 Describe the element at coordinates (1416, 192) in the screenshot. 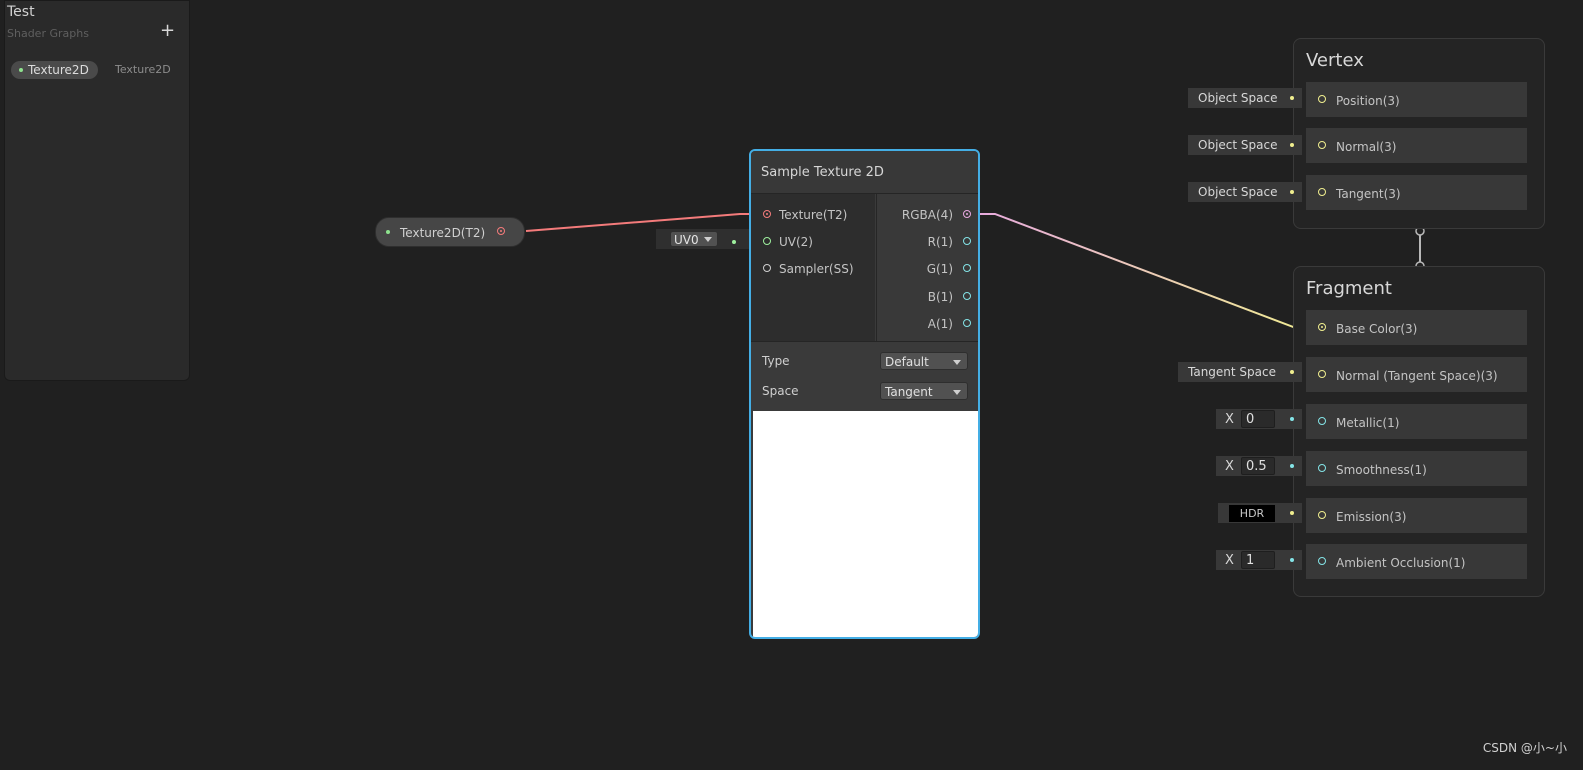

I see `block-tangent: Tangent(3)` at that location.